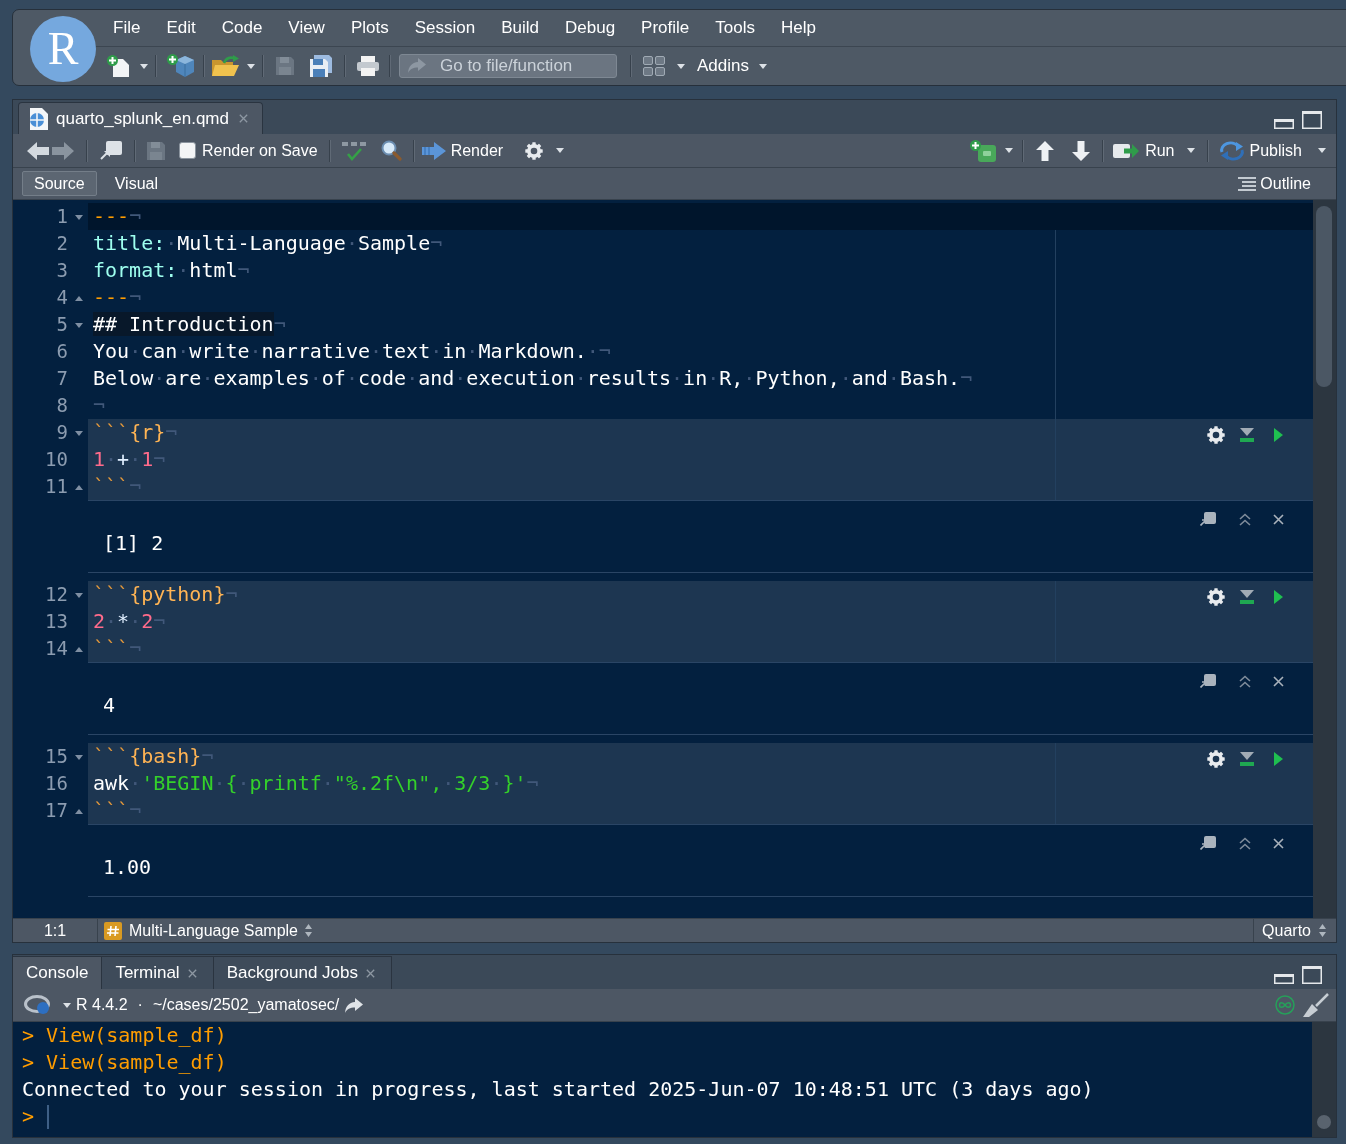 The width and height of the screenshot is (1346, 1144). I want to click on mode-tab: Visual, so click(136, 183).